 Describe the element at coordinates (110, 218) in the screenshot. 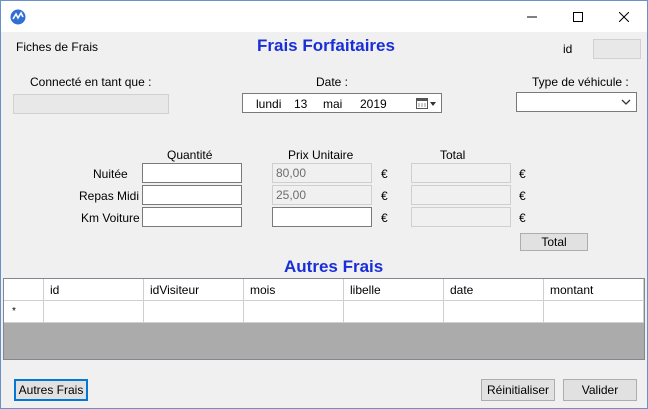

I see `row-label-km-voiture: Km Voiture` at that location.